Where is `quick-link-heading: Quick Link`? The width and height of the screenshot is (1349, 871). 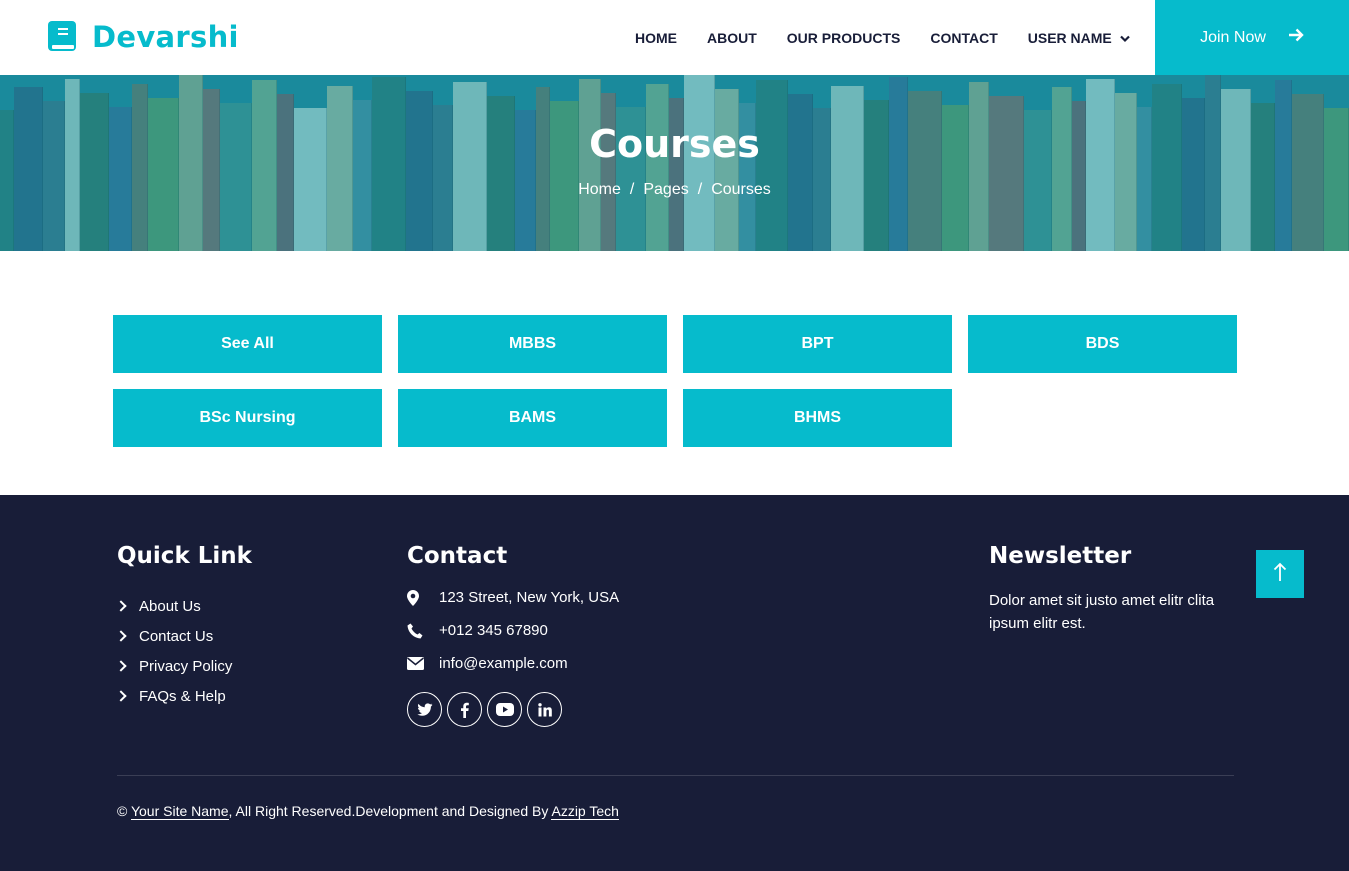
quick-link-heading: Quick Link is located at coordinates (184, 556).